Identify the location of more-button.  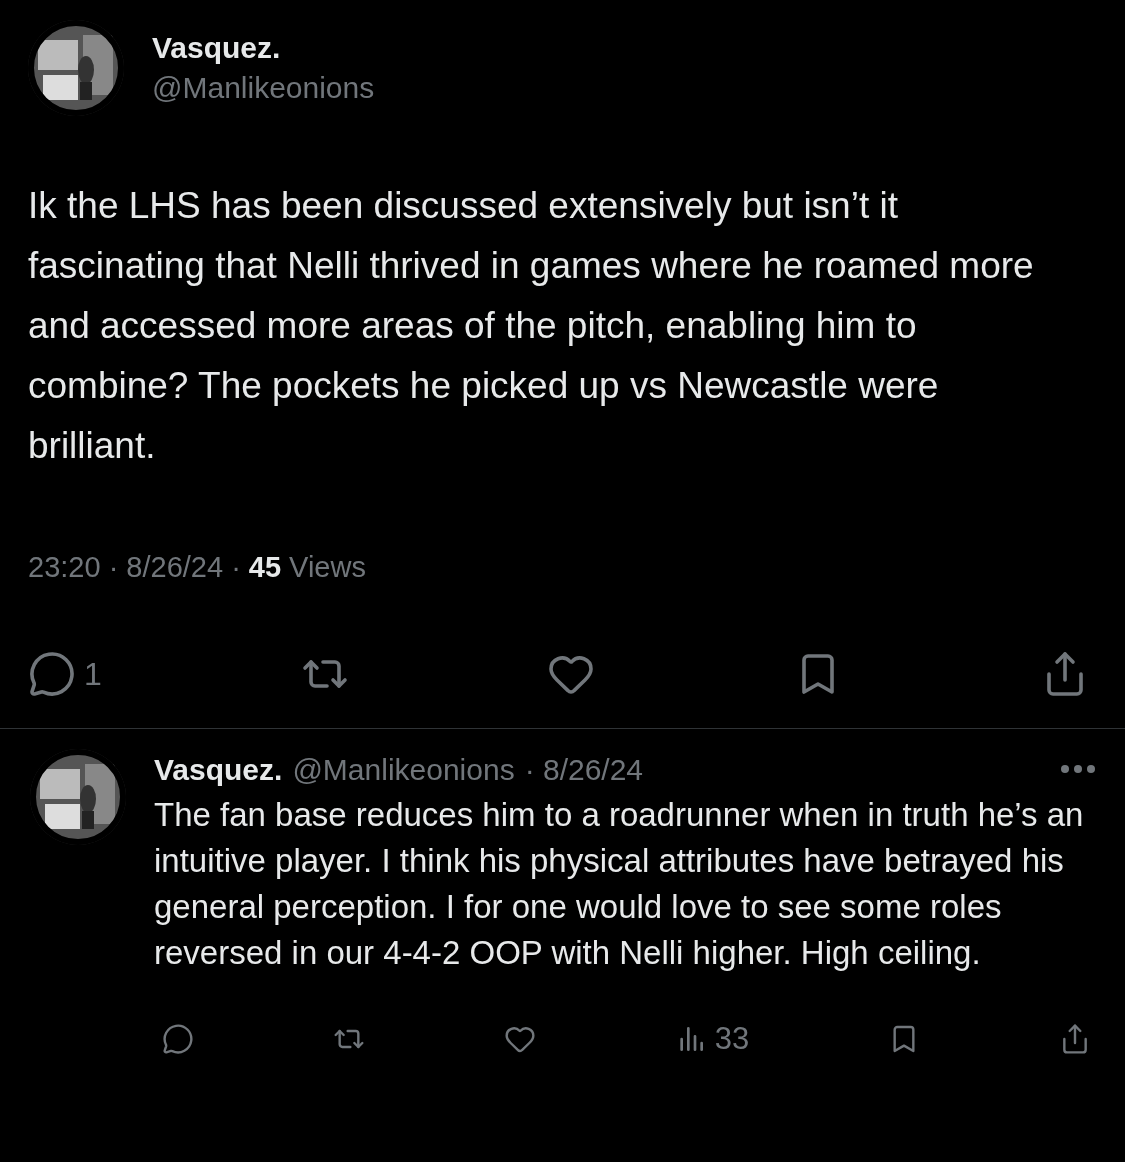
(1078, 769).